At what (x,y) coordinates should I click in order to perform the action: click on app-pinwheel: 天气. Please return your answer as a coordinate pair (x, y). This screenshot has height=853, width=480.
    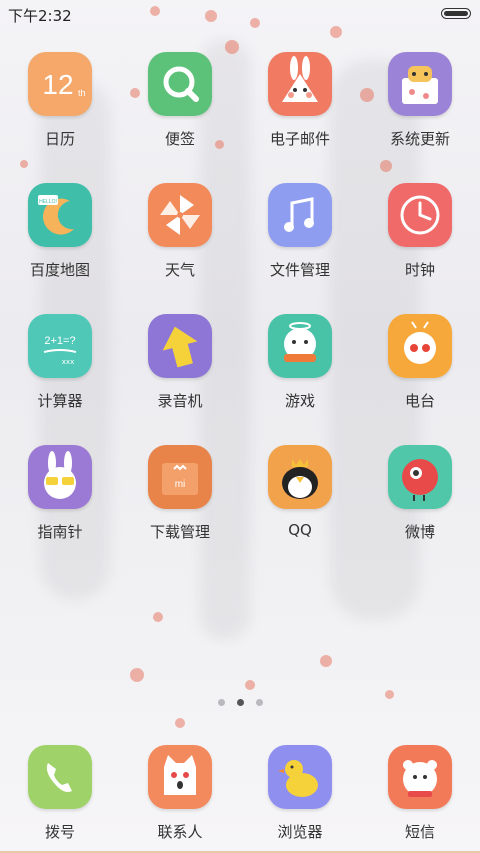
    Looking at the image, I should click on (180, 248).